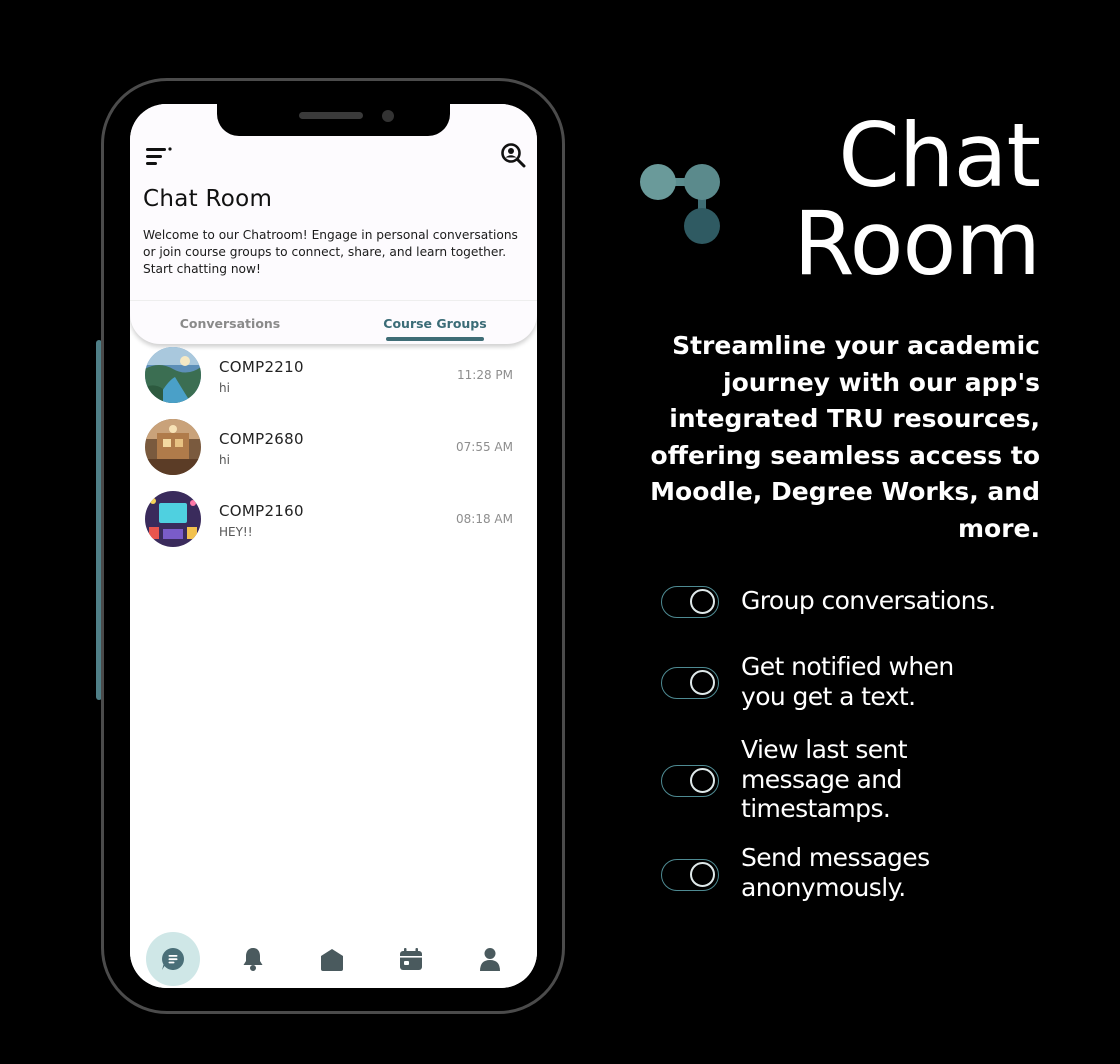  Describe the element at coordinates (824, 779) in the screenshot. I see `feature-text: View last sent message and timestamps.` at that location.